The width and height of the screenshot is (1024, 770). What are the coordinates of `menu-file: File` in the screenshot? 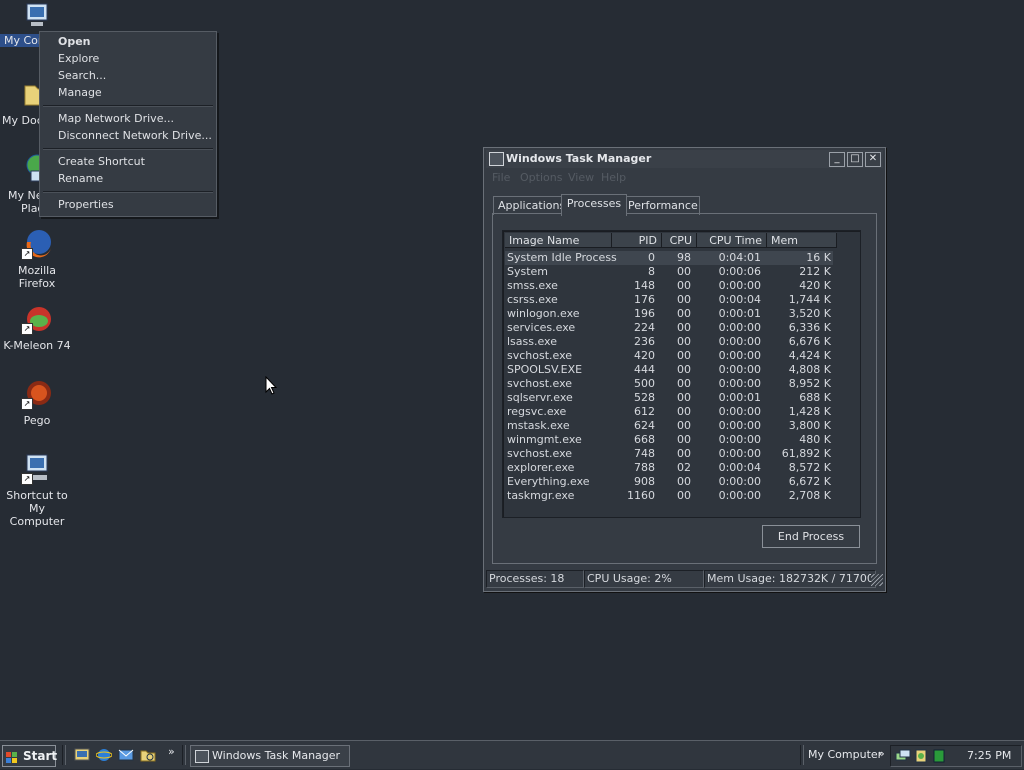 It's located at (501, 177).